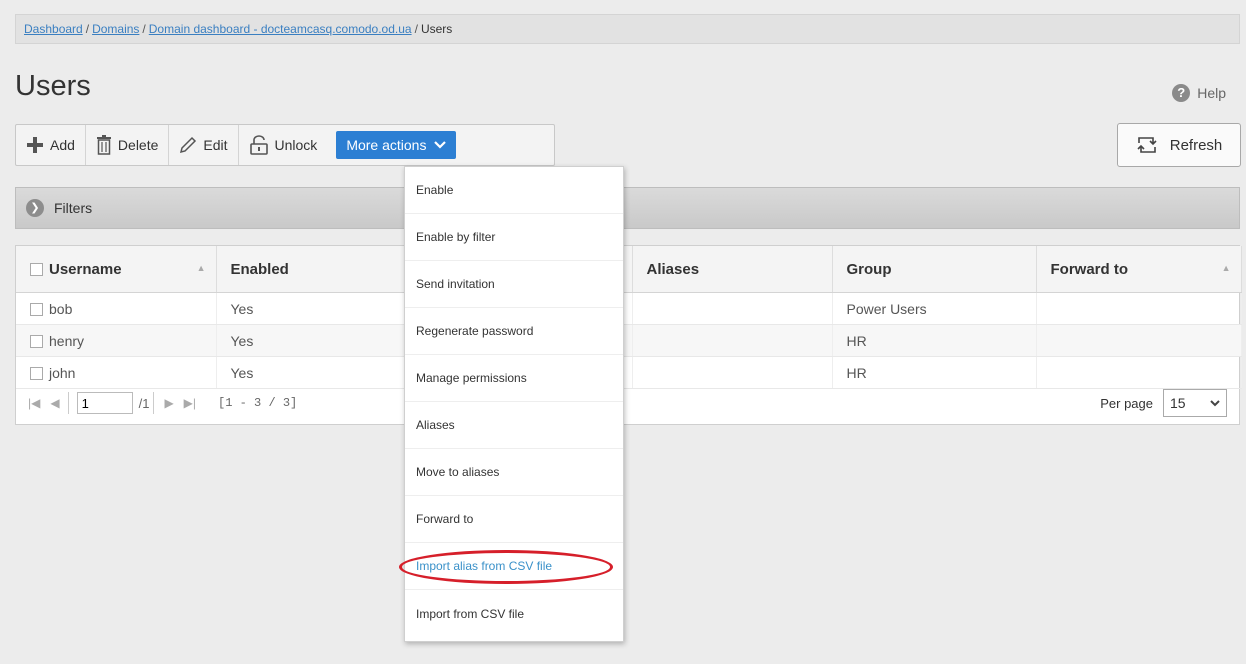 The height and width of the screenshot is (664, 1246). What do you see at coordinates (258, 403) in the screenshot?
I see `range-label: [1 - 3 / 3]` at bounding box center [258, 403].